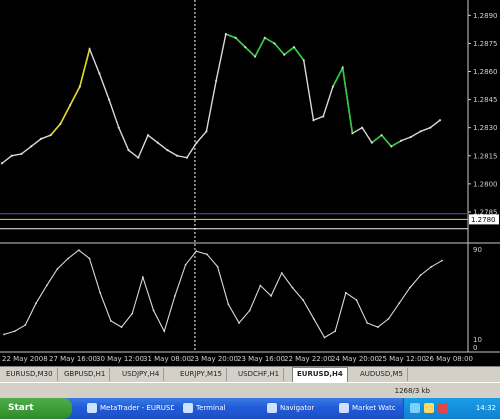 Image resolution: width=500 pixels, height=419 pixels. I want to click on x-axis-label: 25 May 12:00, so click(402, 359).